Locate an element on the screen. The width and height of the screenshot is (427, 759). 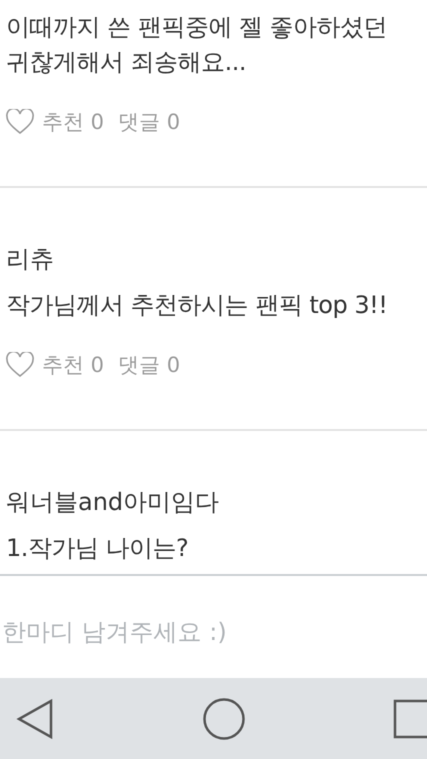
back-button is located at coordinates (35, 718).